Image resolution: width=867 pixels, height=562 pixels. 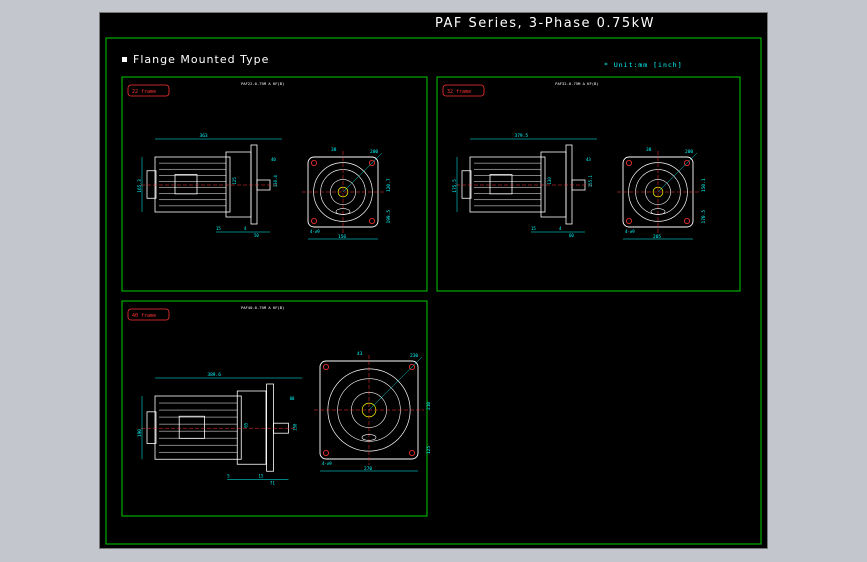 I want to click on dim-length: 389.6, so click(x=214, y=375).